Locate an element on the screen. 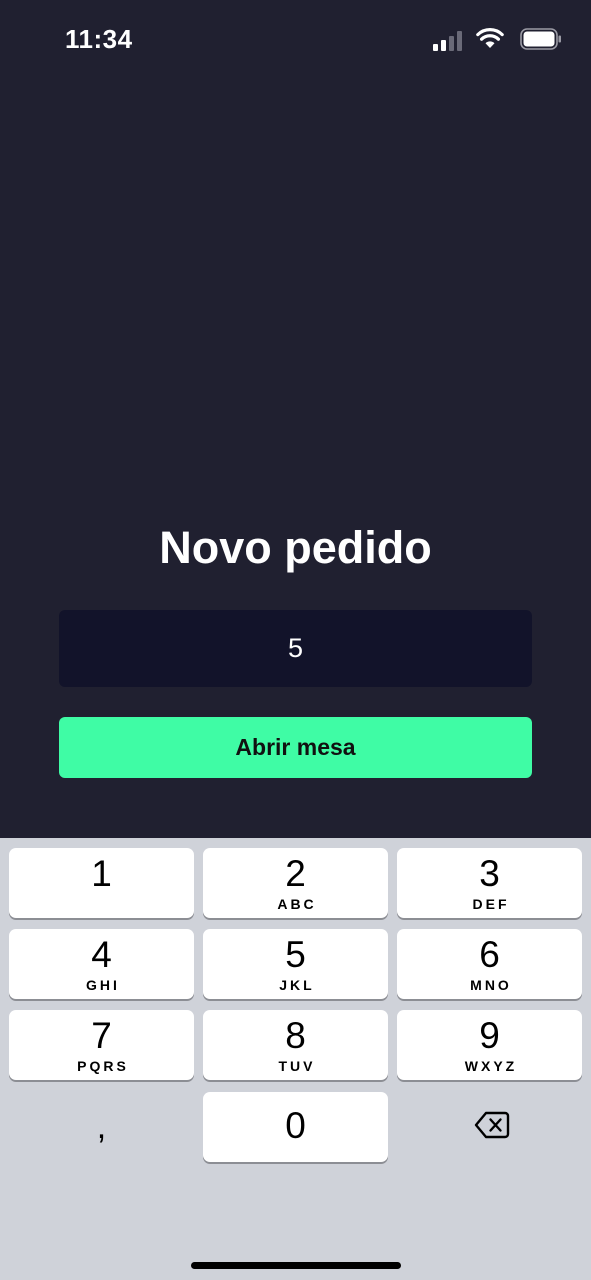 The height and width of the screenshot is (1280, 591). table-number-input is located at coordinates (295, 648).